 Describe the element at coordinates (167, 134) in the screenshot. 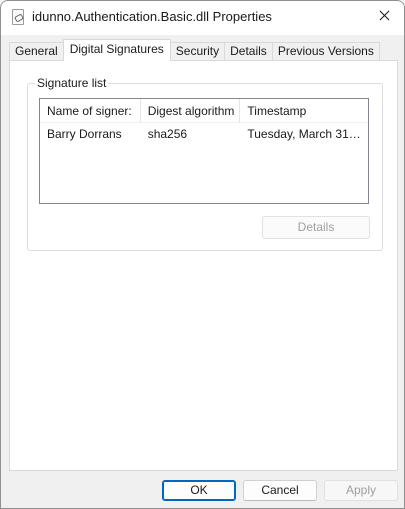

I see `digest-algorithm-cell: sha256` at that location.